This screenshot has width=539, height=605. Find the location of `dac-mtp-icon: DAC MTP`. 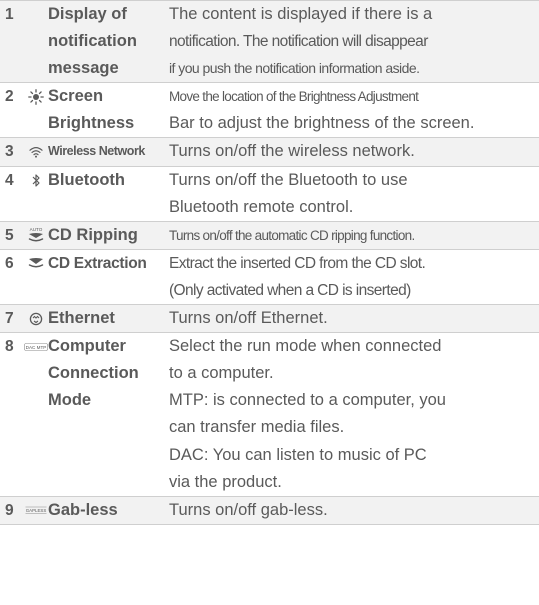

dac-mtp-icon: DAC MTP is located at coordinates (36, 346).